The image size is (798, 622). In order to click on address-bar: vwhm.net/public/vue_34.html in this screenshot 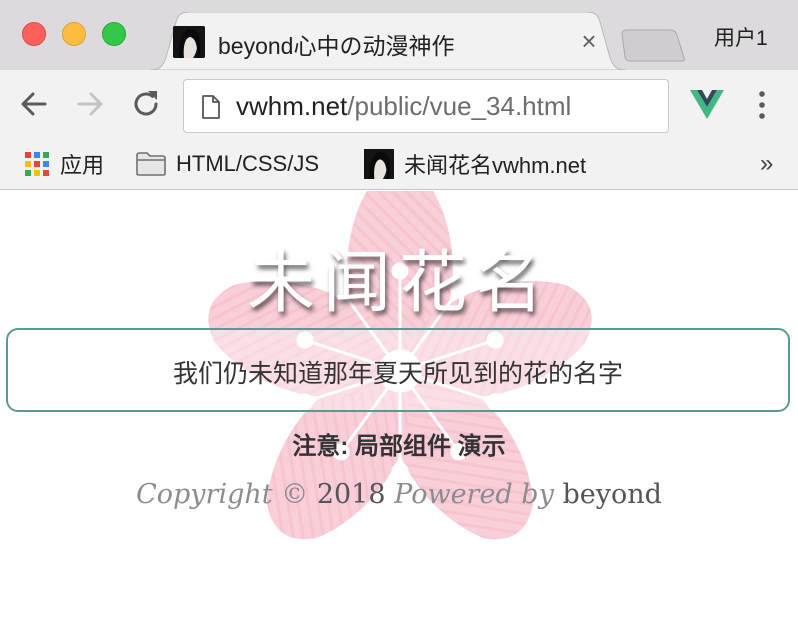, I will do `click(426, 106)`.